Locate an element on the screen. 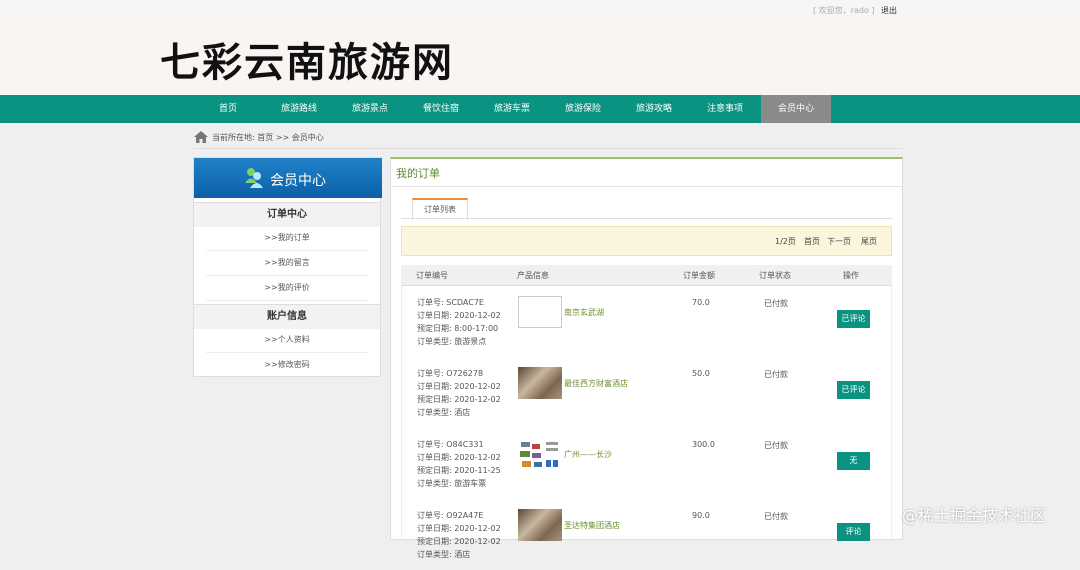 The height and width of the screenshot is (570, 1080). sidebar-section-account: 账户信息 is located at coordinates (287, 316).